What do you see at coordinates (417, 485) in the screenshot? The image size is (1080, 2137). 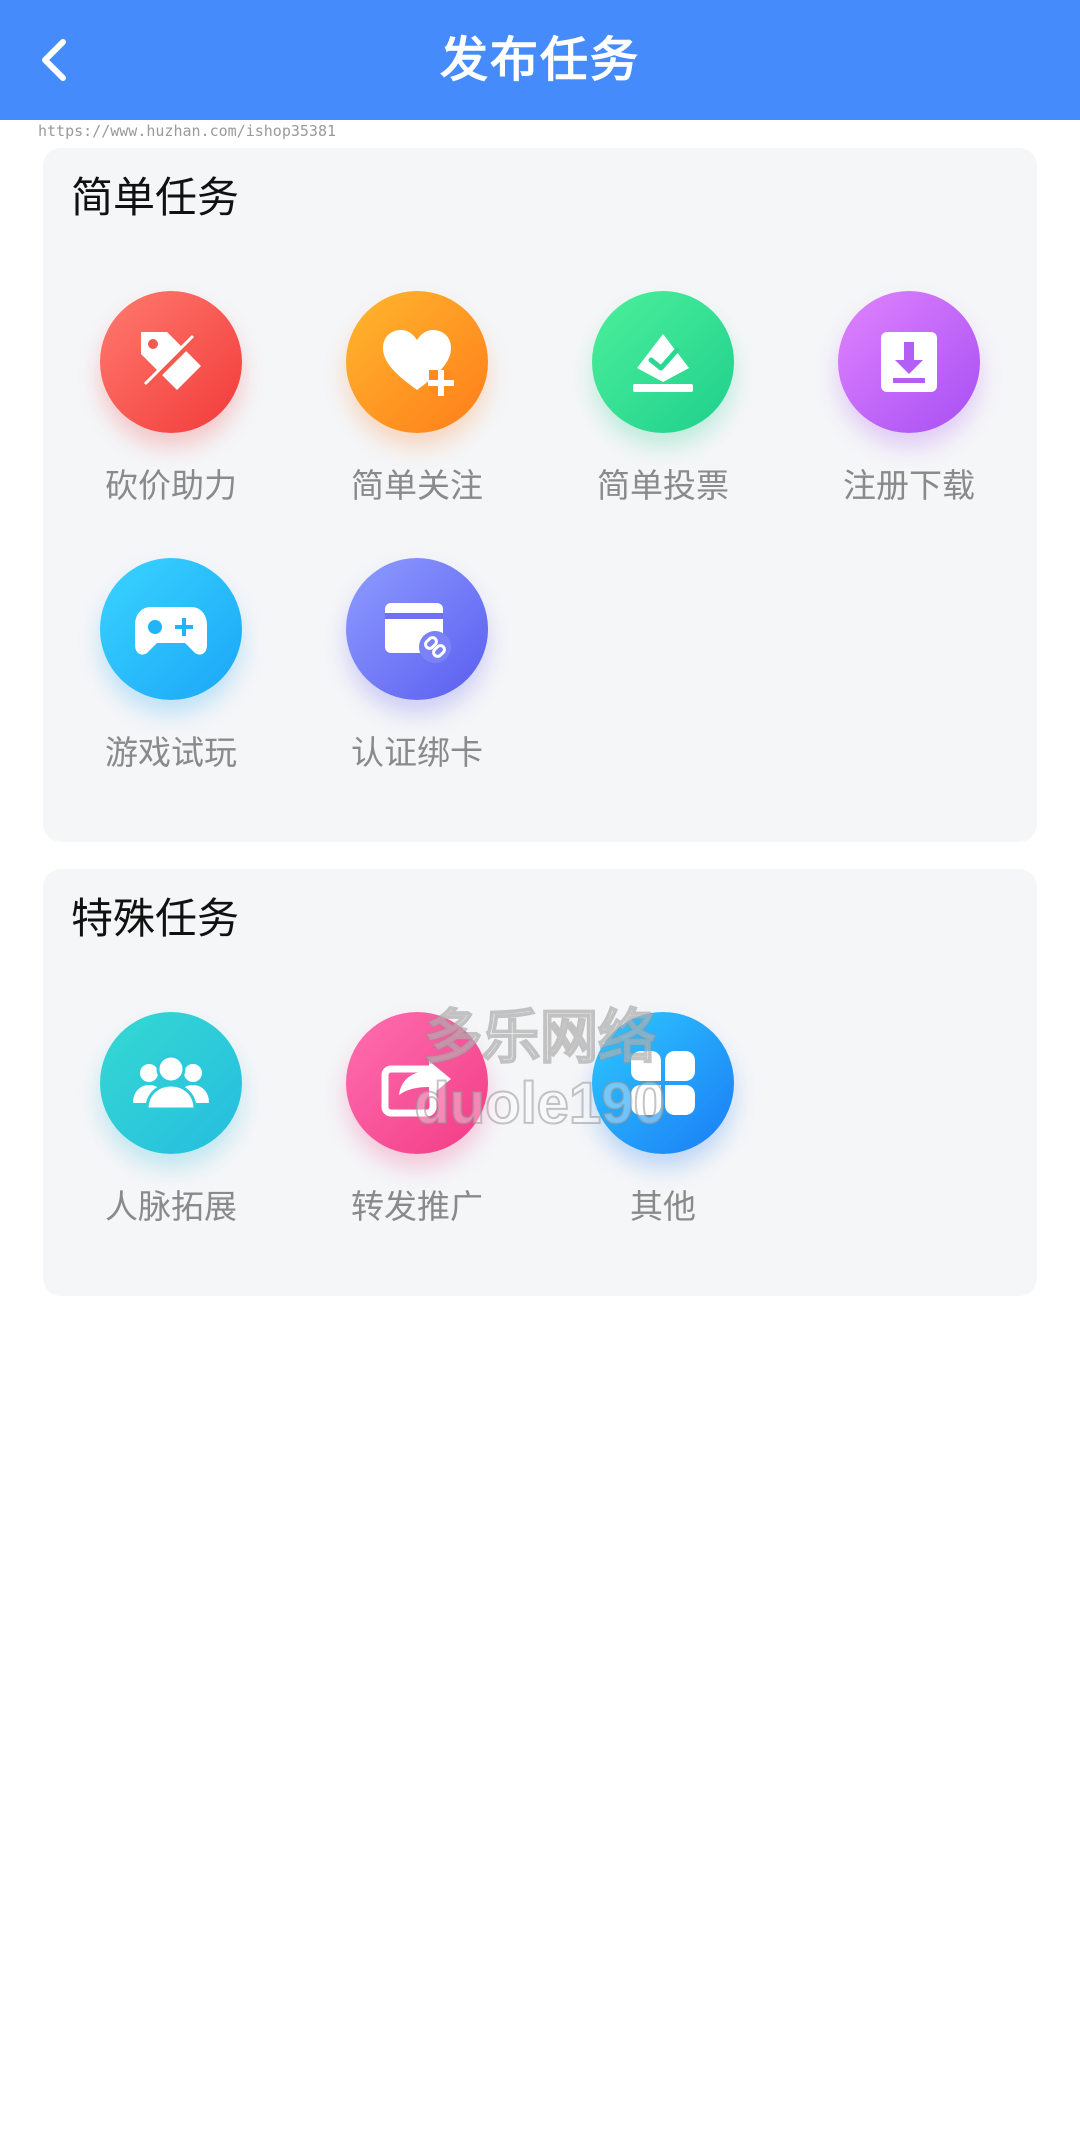 I see `task-label: 简单关注` at bounding box center [417, 485].